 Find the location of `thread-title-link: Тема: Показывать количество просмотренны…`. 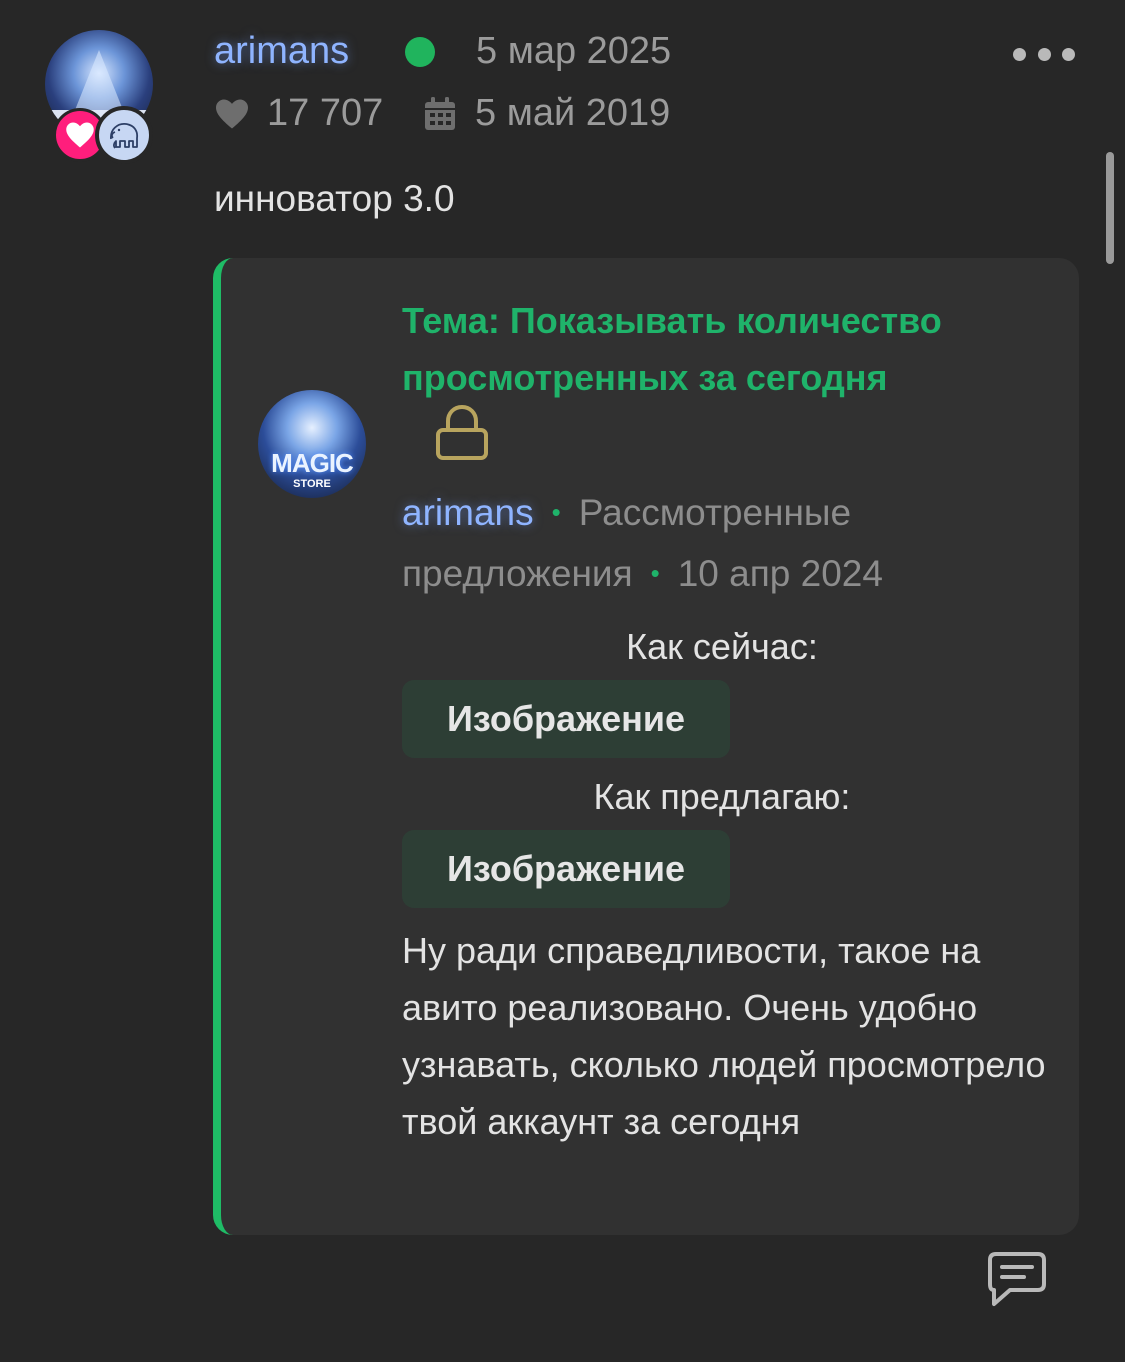

thread-title-link: Тема: Показывать количество просмотренны… is located at coordinates (722, 349).